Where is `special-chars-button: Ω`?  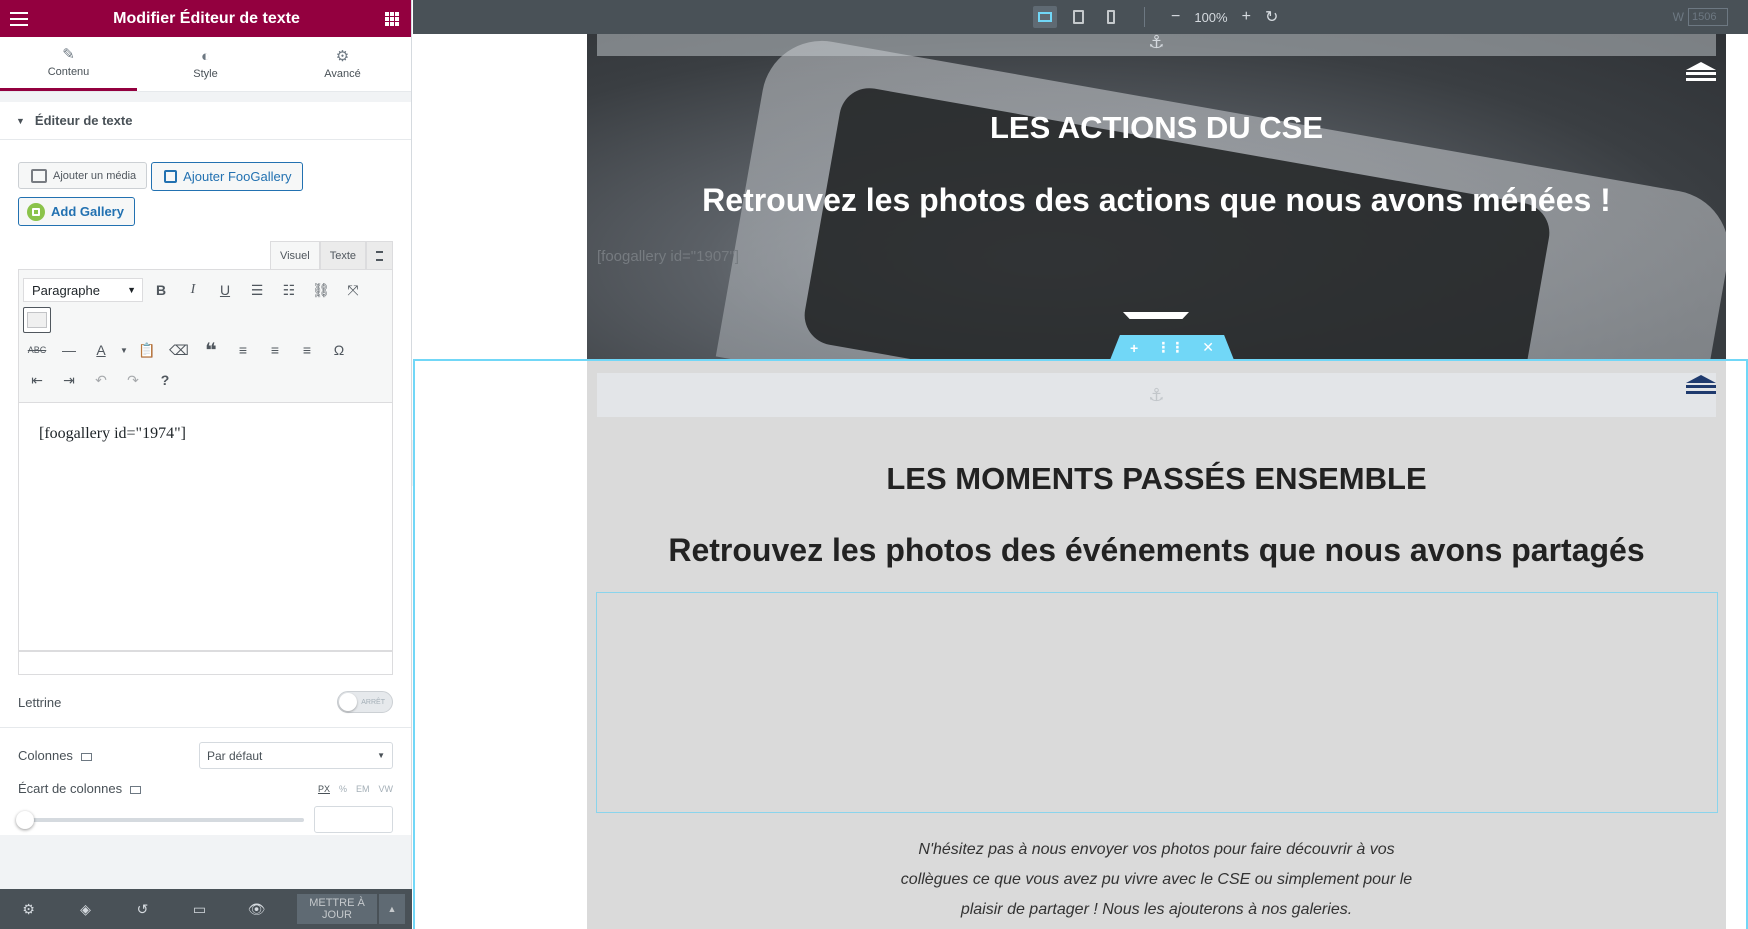 special-chars-button: Ω is located at coordinates (339, 350).